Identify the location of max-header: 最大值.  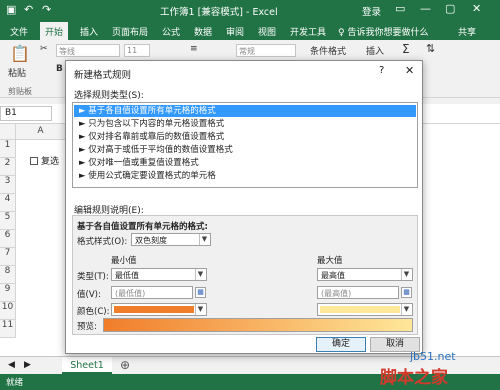
(330, 261).